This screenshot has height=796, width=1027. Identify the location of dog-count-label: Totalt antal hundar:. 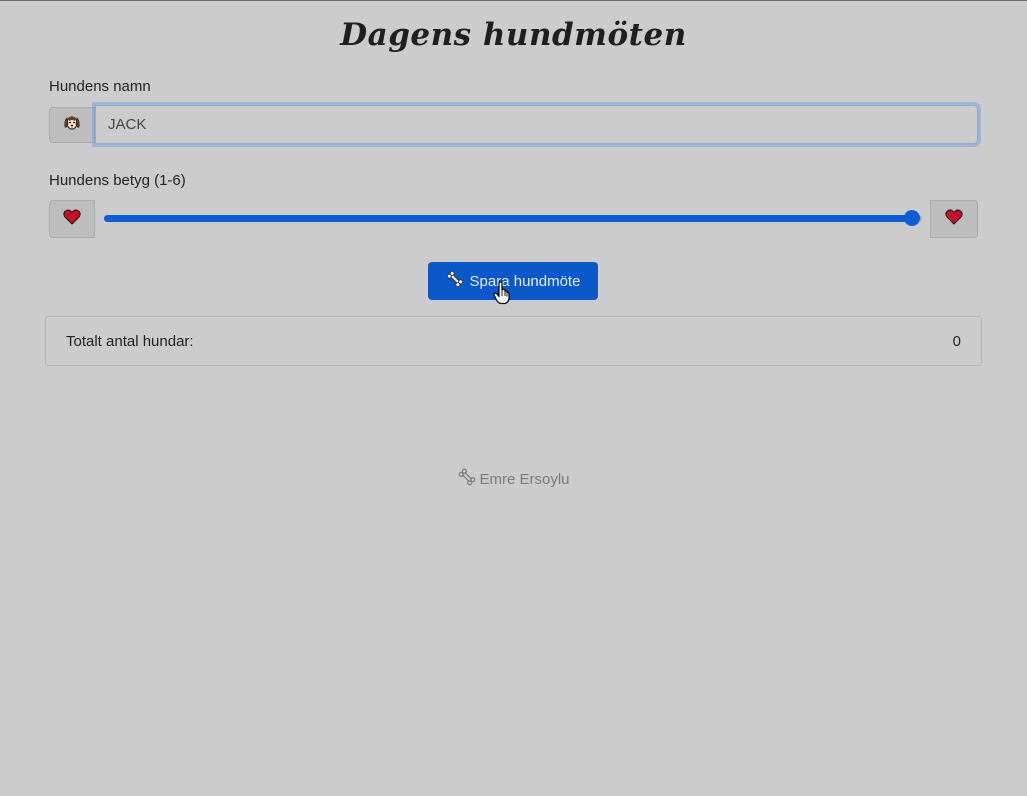
(130, 341).